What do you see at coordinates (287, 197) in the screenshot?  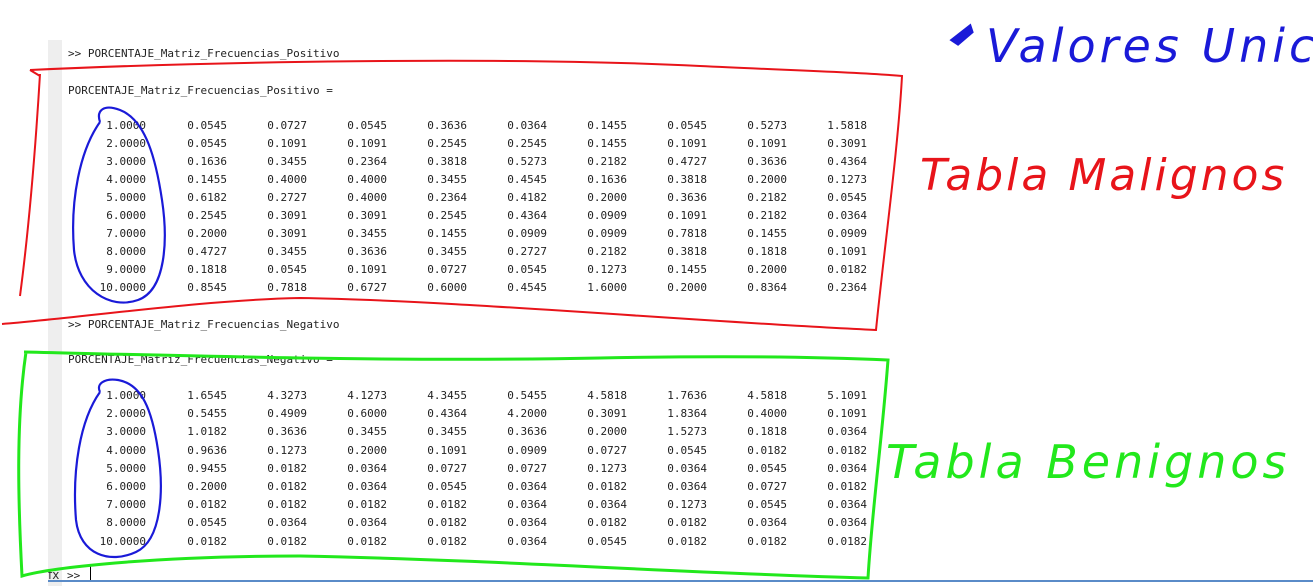 I see `matrix-cell: 0.2727` at bounding box center [287, 197].